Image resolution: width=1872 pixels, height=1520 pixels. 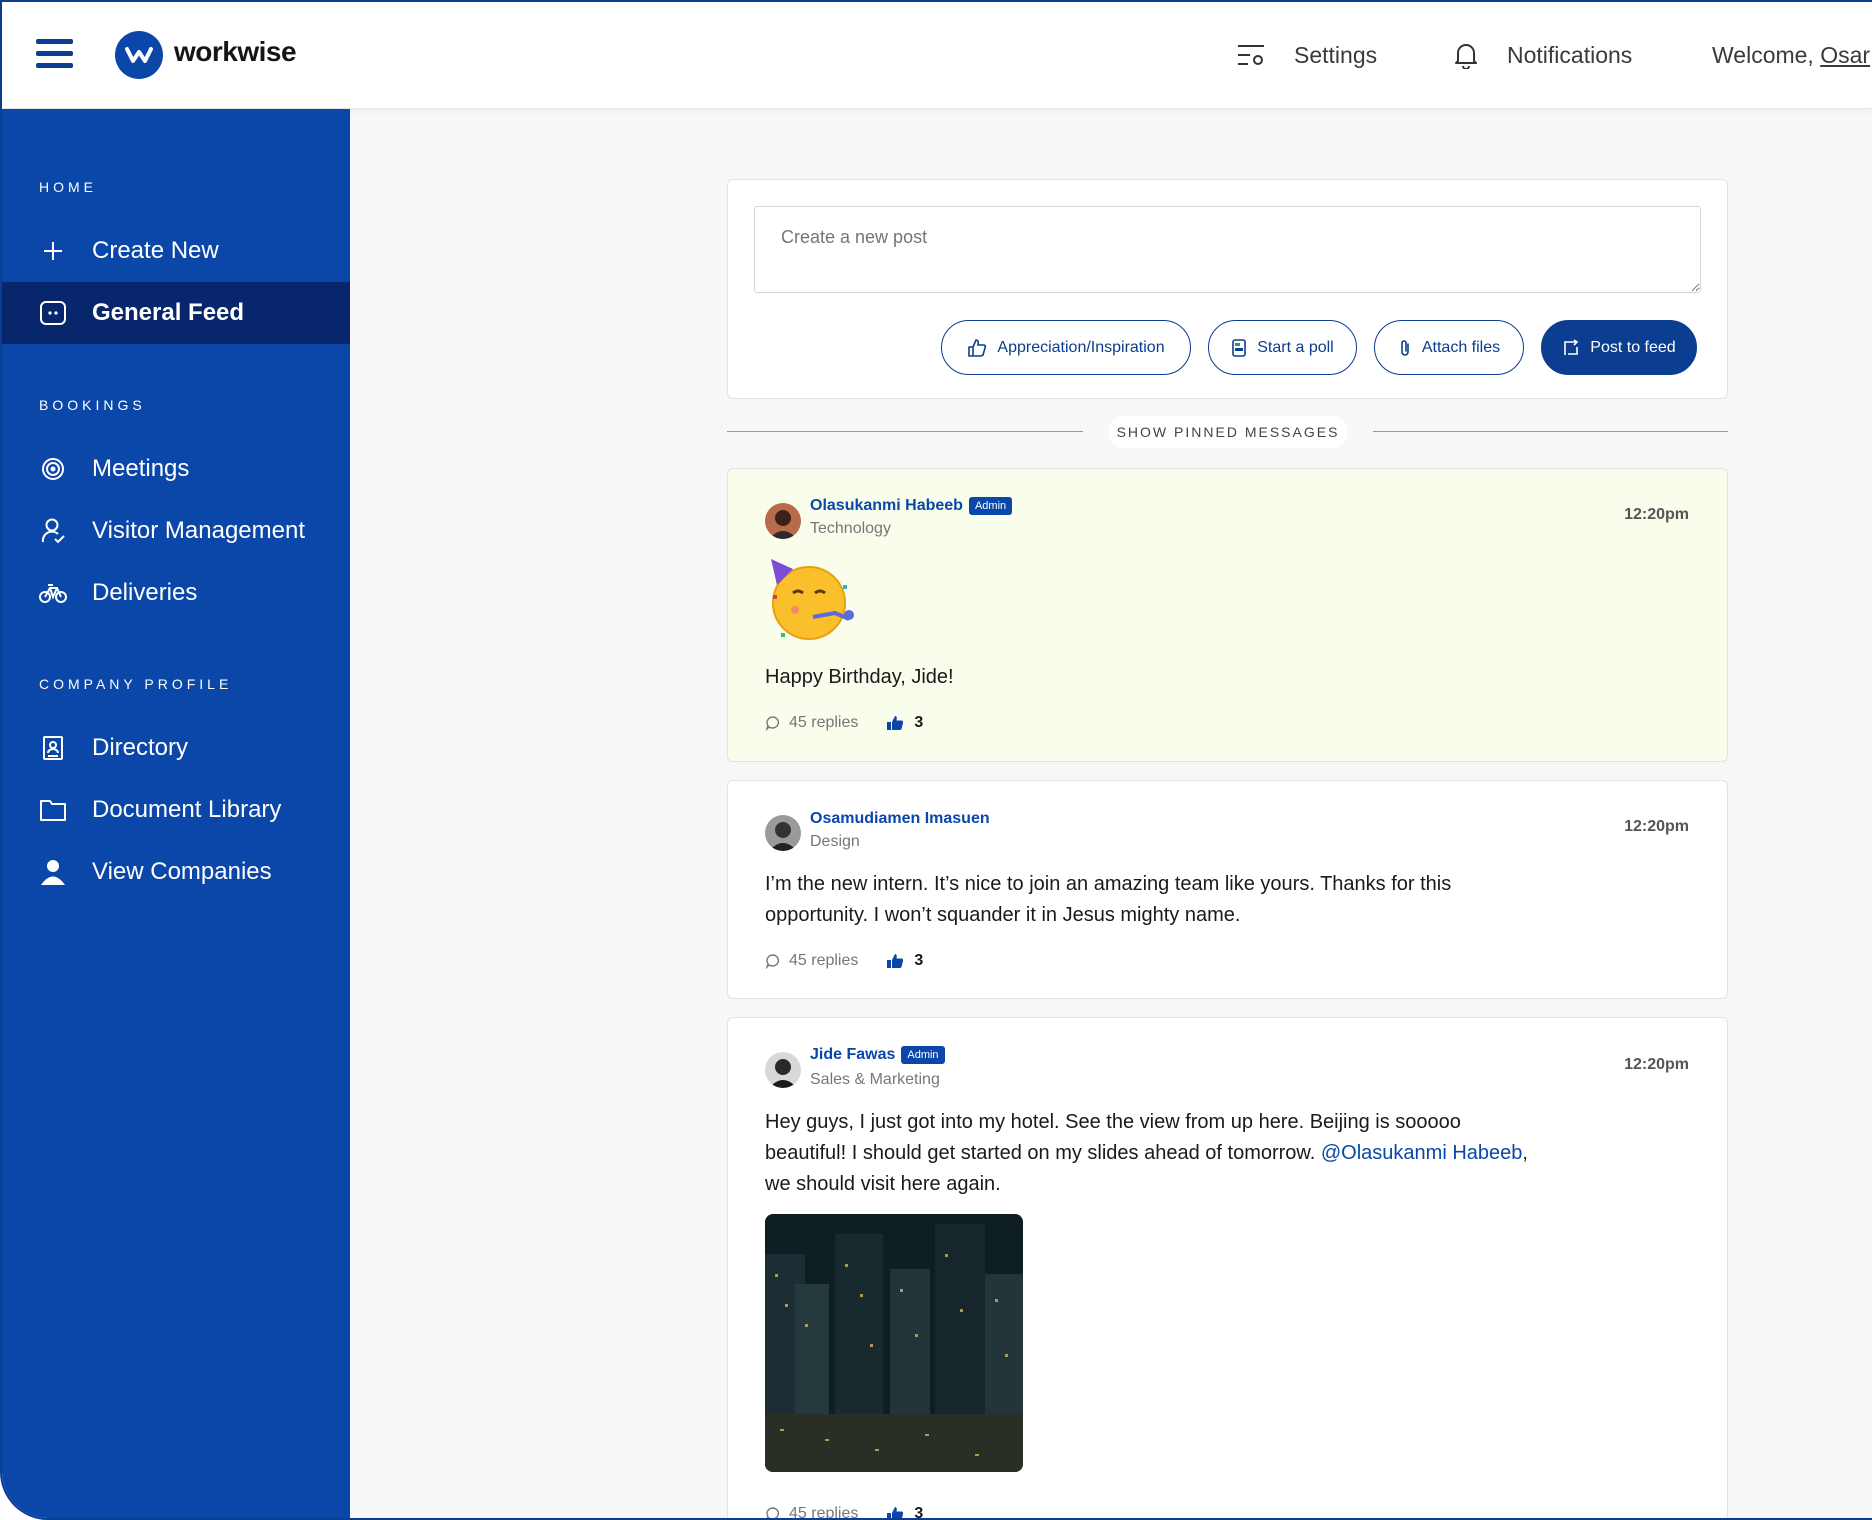 What do you see at coordinates (53, 531) in the screenshot?
I see `visitor-icon` at bounding box center [53, 531].